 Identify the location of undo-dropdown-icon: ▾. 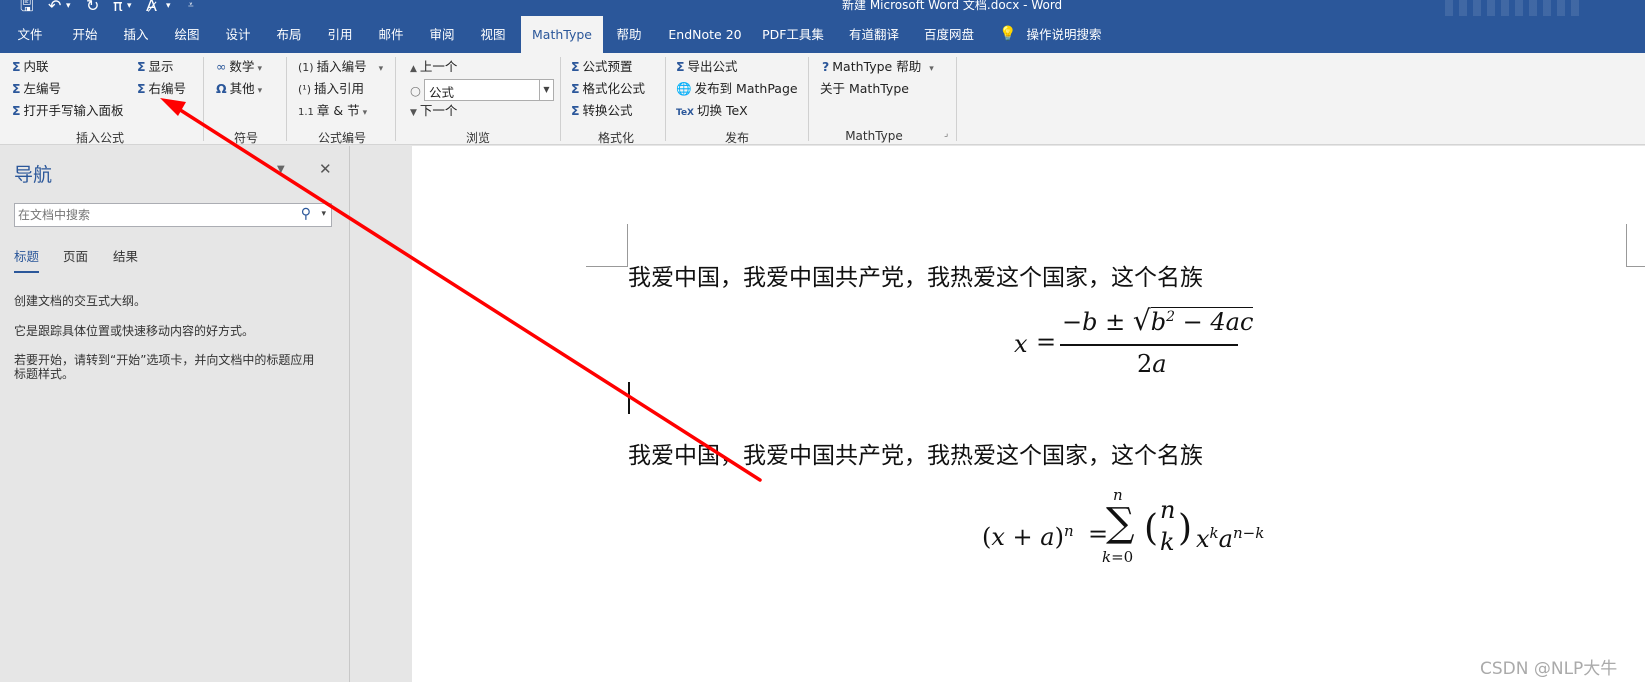
(68, 7).